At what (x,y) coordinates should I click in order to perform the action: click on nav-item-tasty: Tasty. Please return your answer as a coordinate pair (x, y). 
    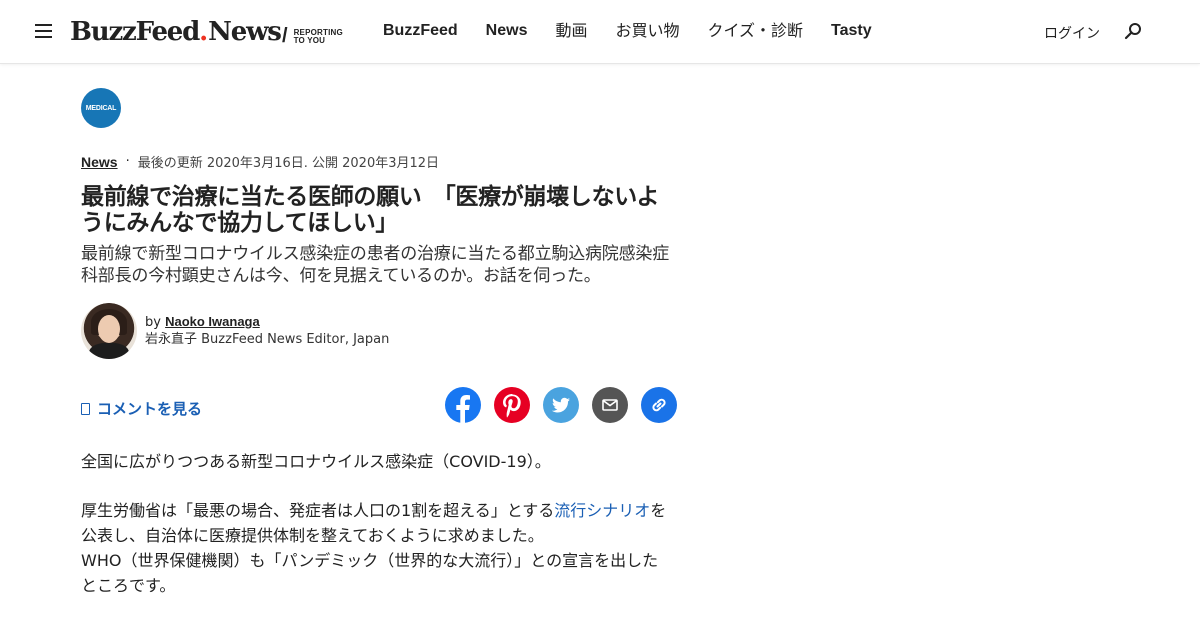
    Looking at the image, I should click on (851, 31).